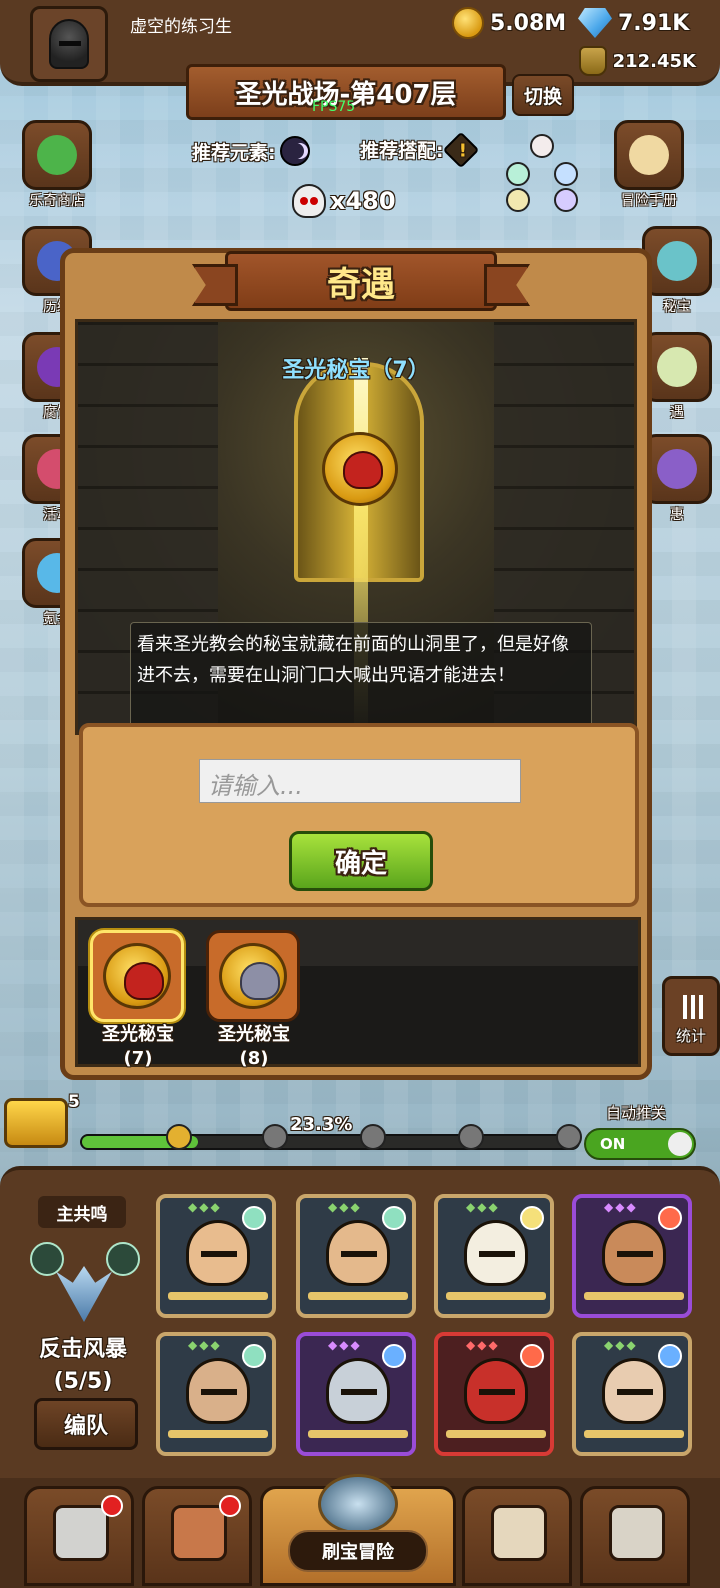 This screenshot has height=1588, width=720. I want to click on toggle-knob, so click(680, 1144).